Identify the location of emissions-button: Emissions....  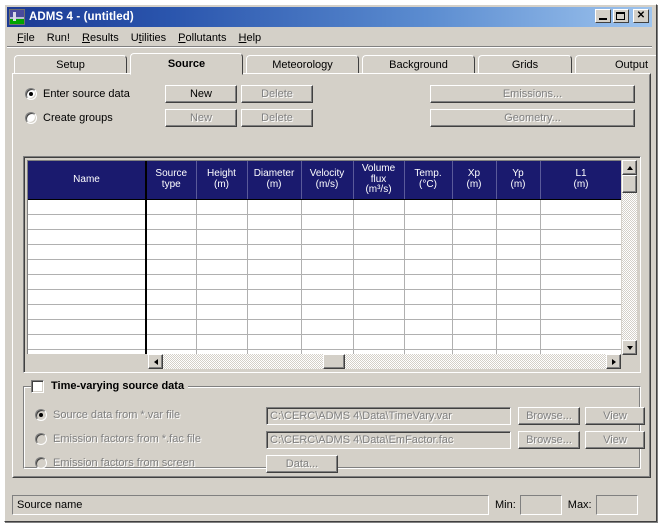
(532, 94).